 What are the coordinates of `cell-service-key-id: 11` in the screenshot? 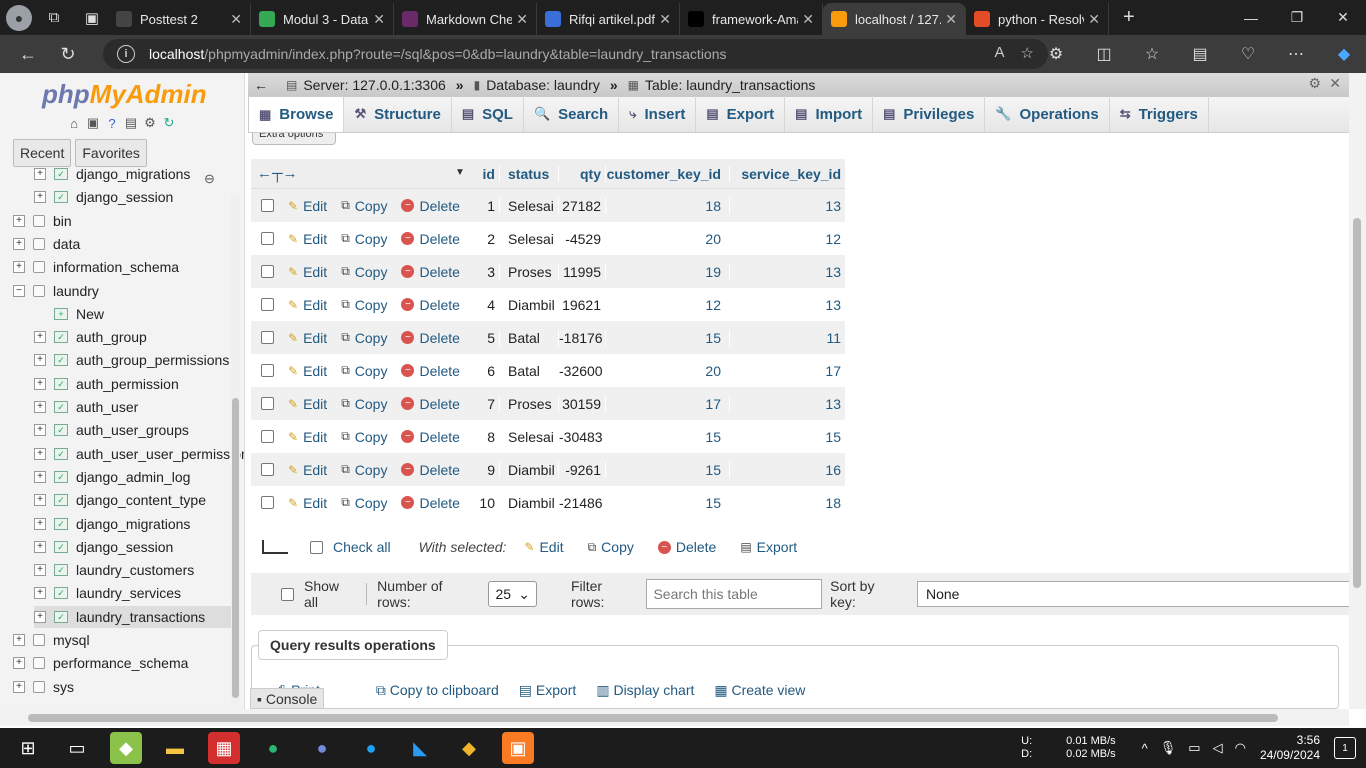 It's located at (787, 337).